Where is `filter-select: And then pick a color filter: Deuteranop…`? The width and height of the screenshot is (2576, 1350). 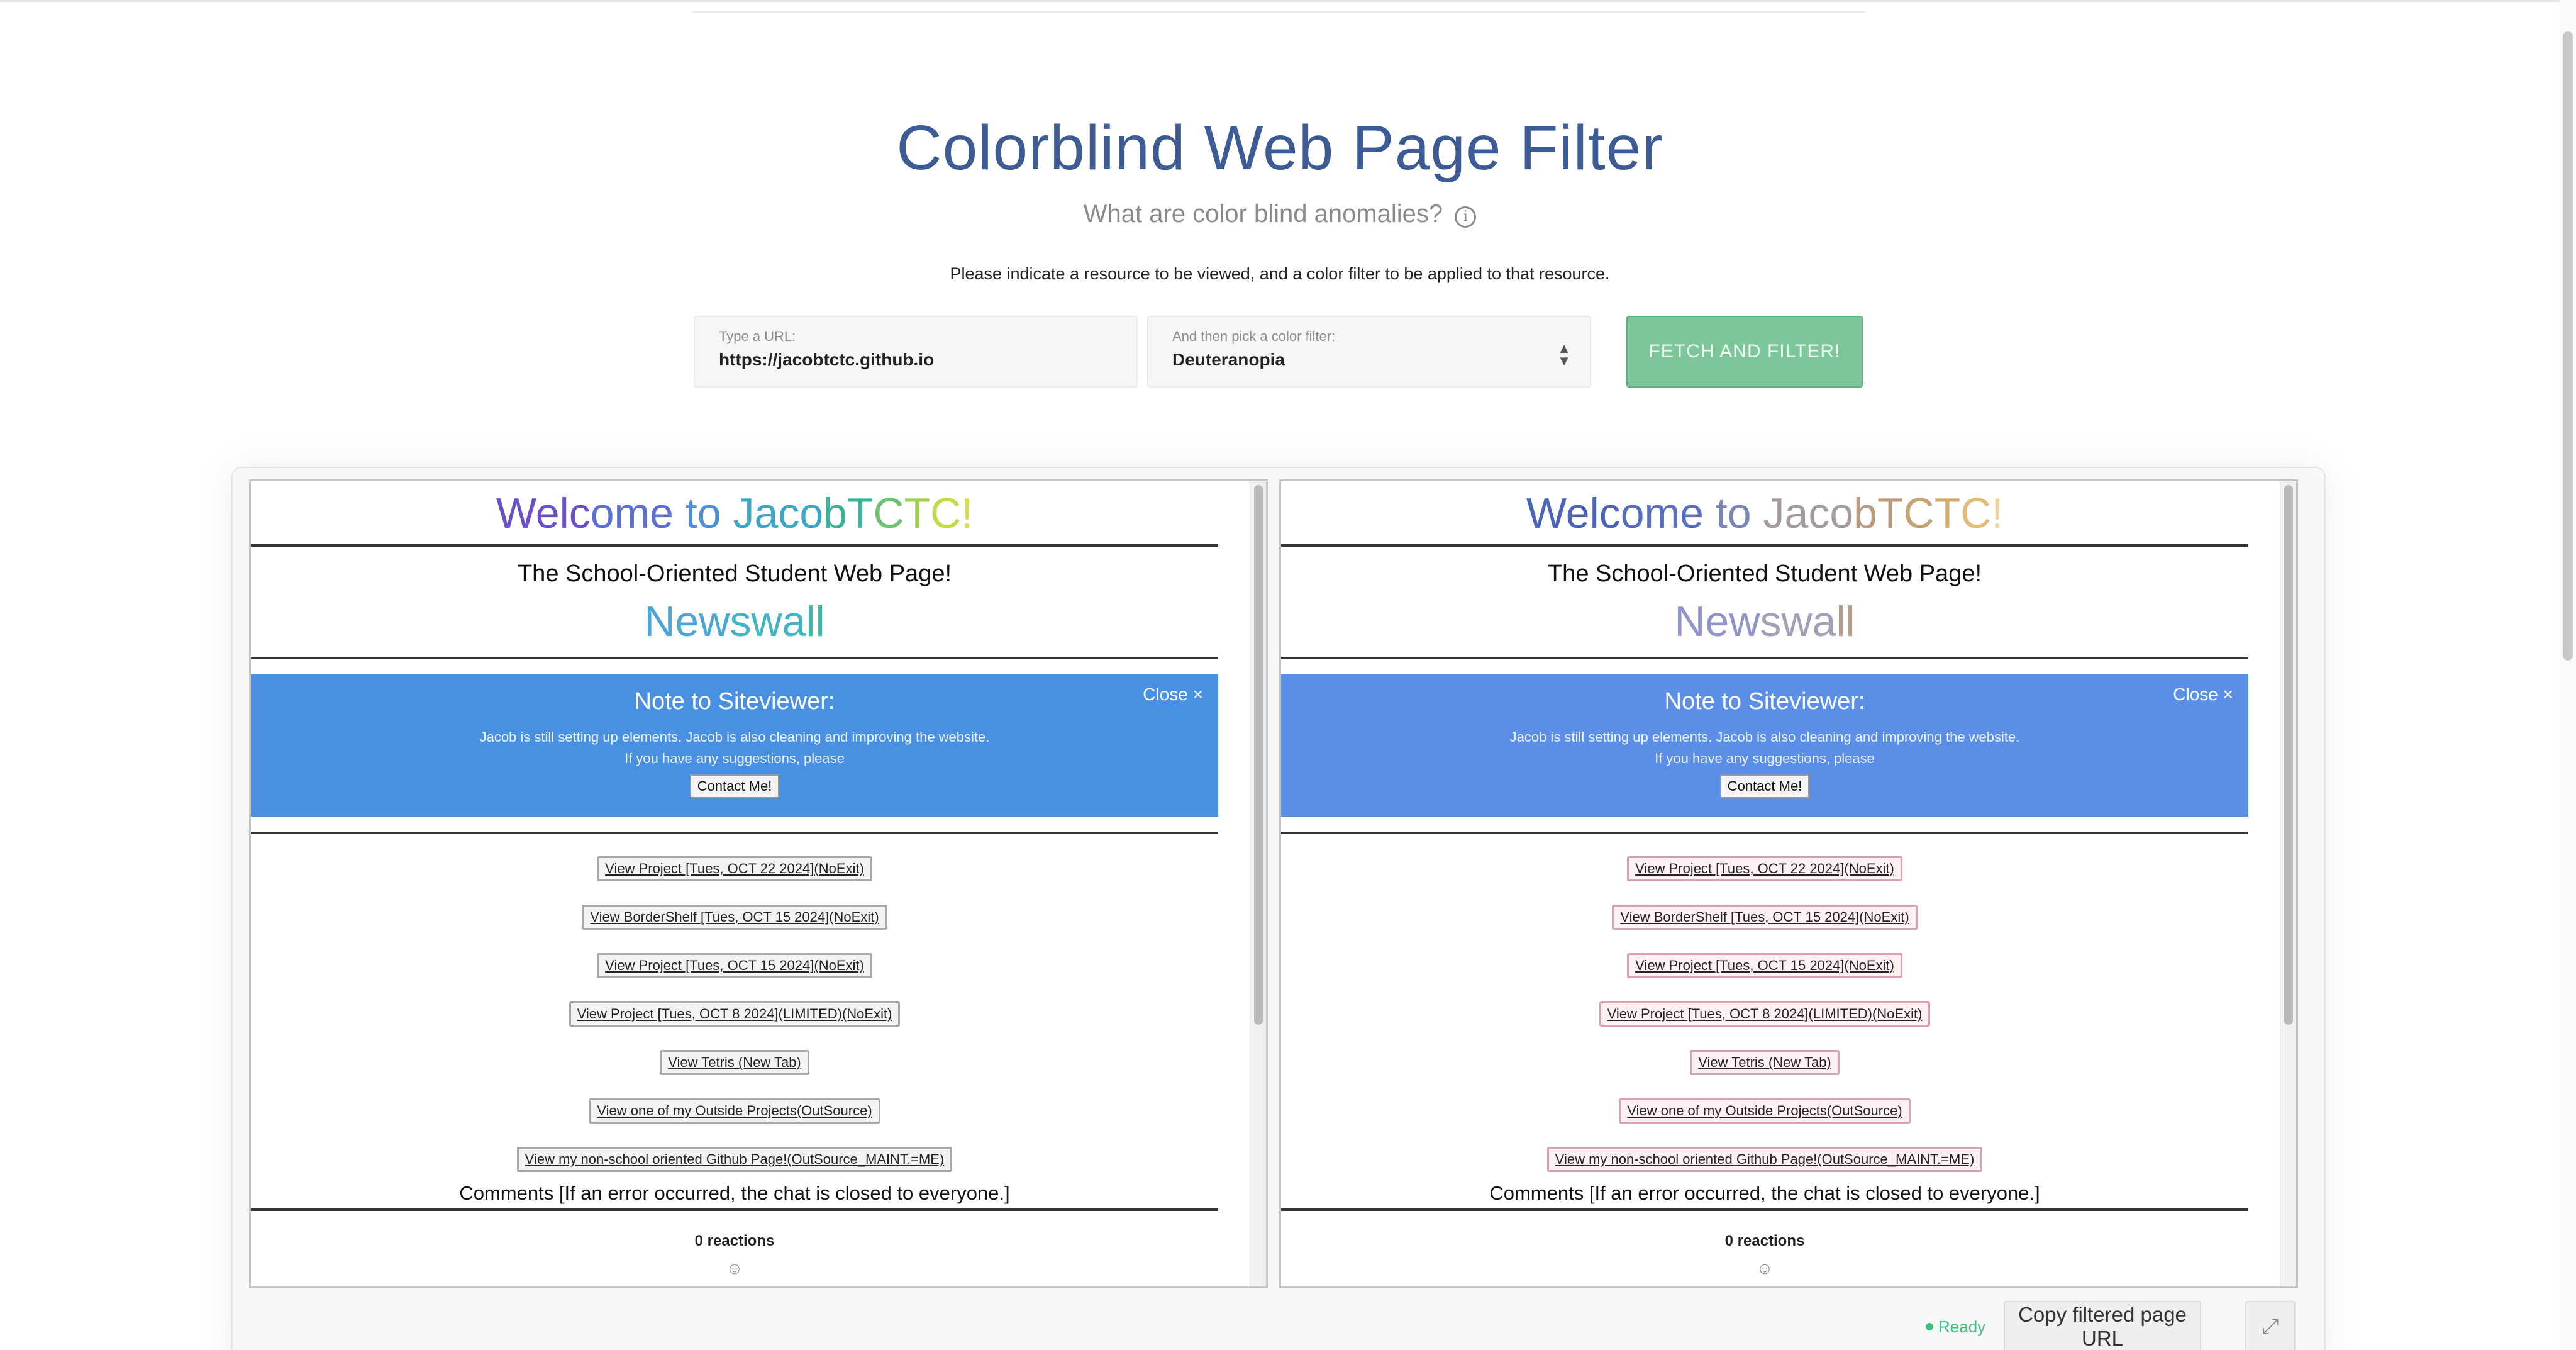
filter-select: And then pick a color filter: Deuteranop… is located at coordinates (1369, 352).